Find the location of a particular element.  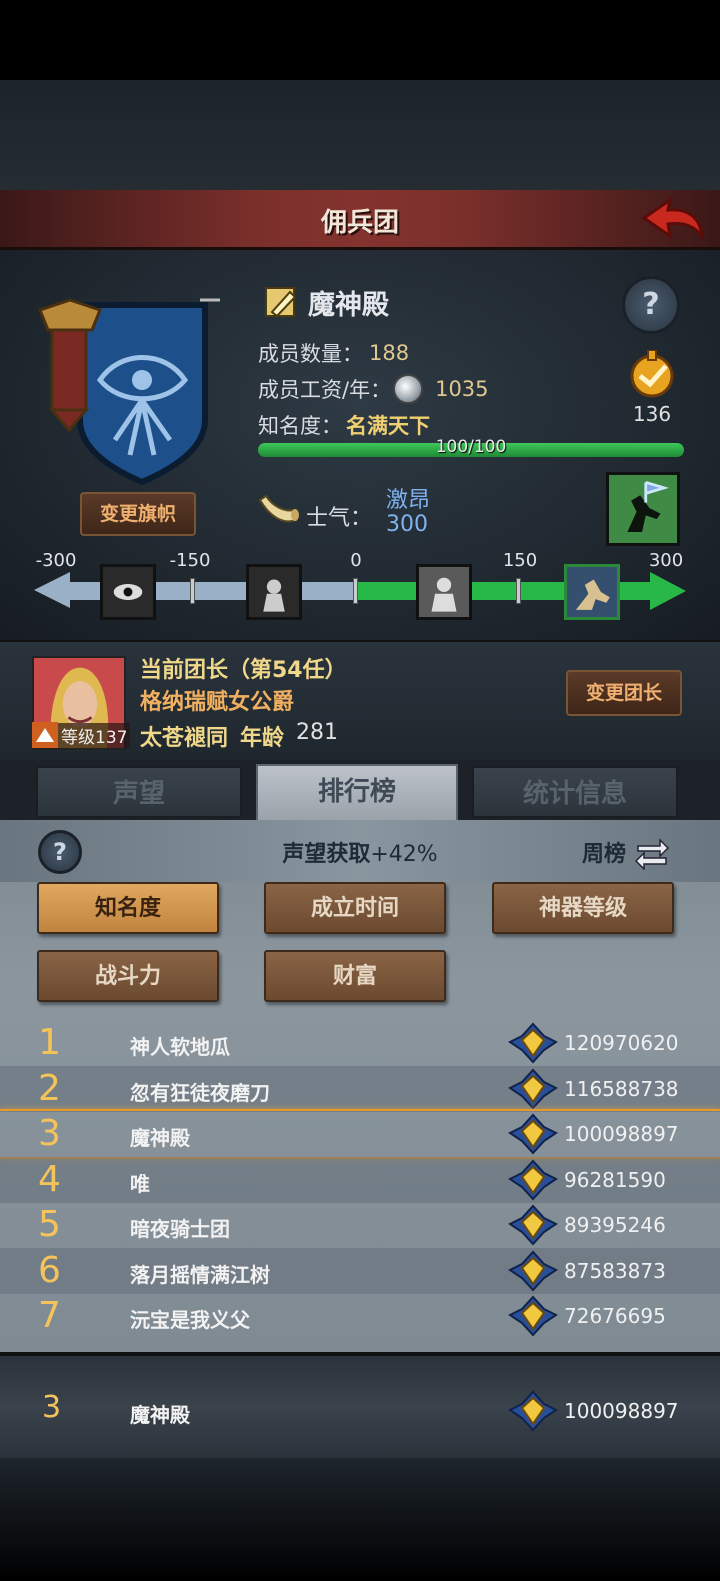

rank-number: 6 is located at coordinates (49, 1270).